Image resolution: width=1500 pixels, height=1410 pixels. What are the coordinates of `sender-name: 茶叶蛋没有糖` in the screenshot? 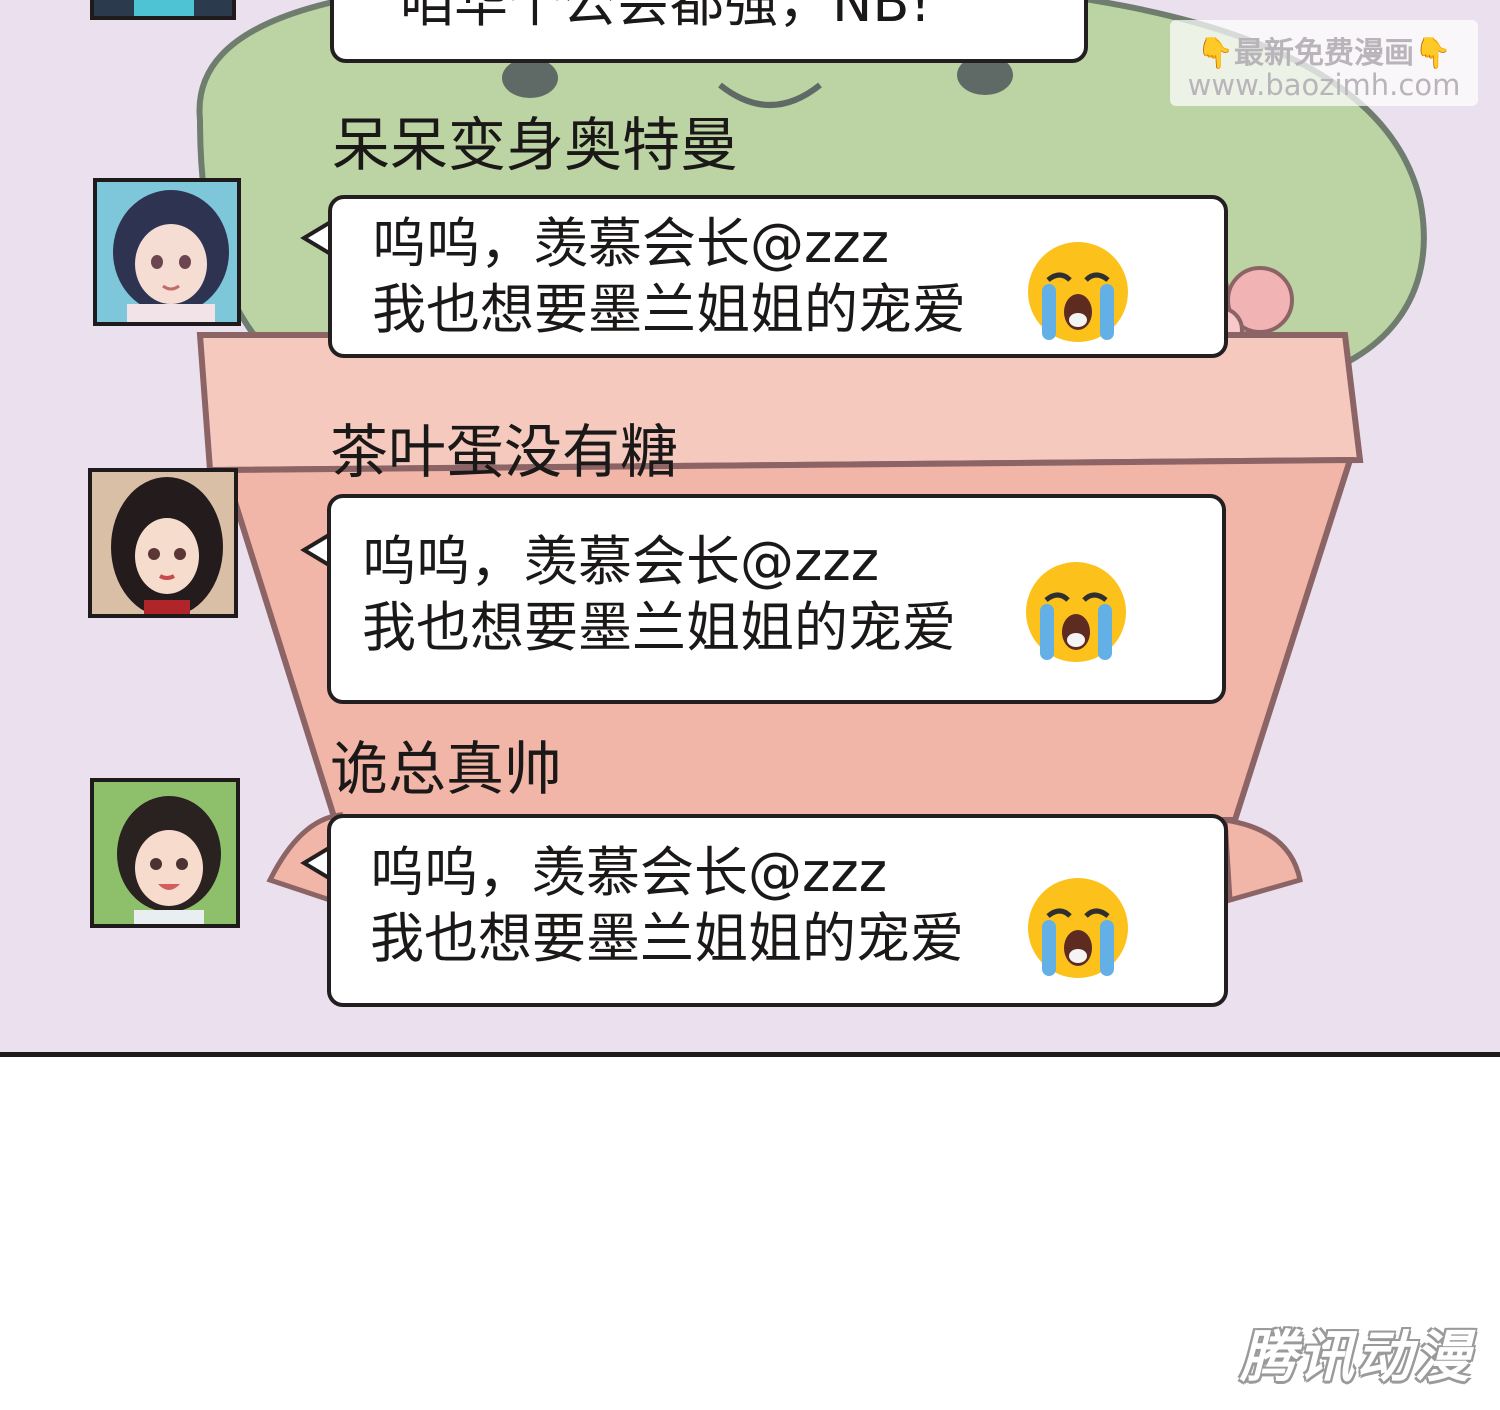 It's located at (504, 452).